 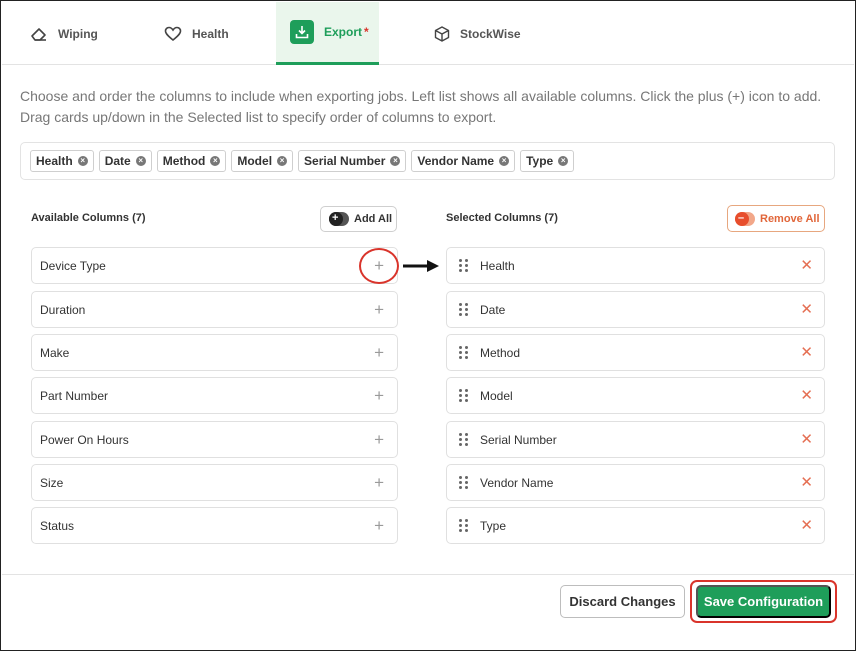 What do you see at coordinates (74, 395) in the screenshot?
I see `available-item-label: Part Number` at bounding box center [74, 395].